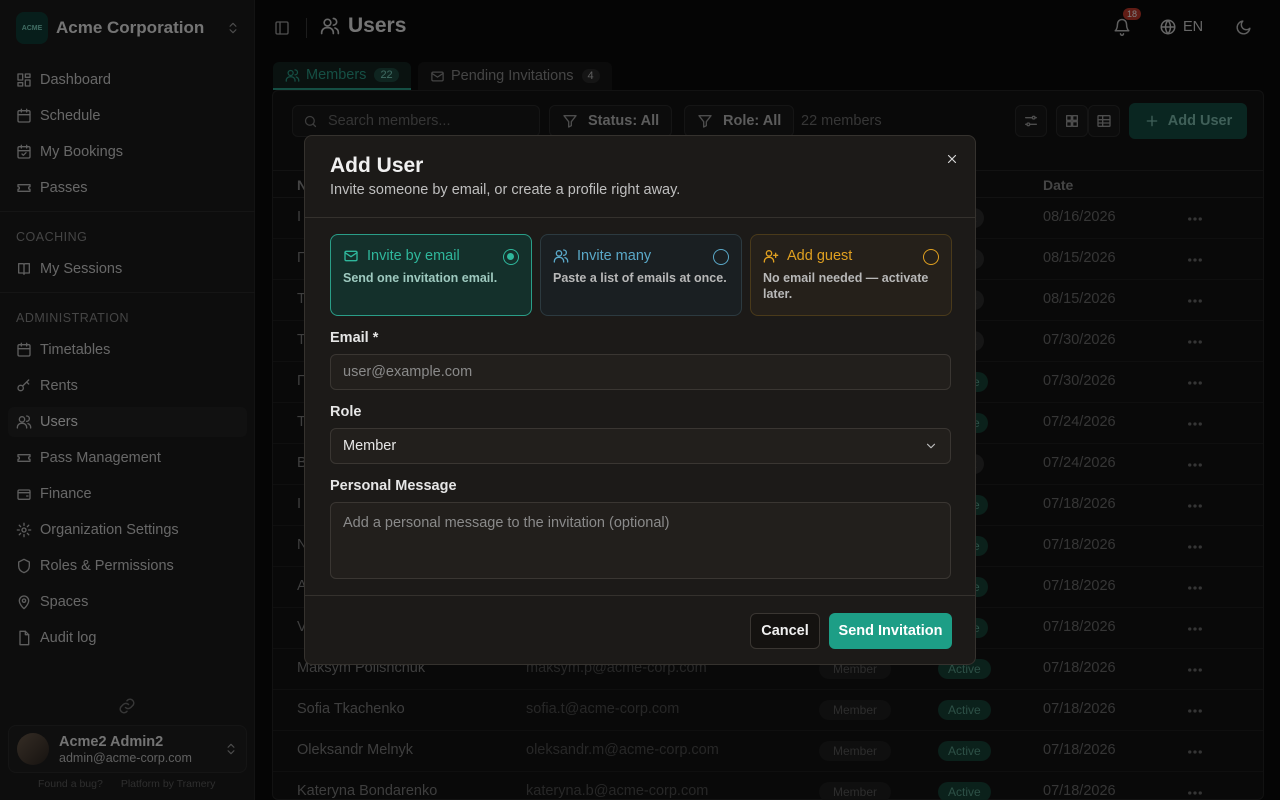 Image resolution: width=1280 pixels, height=800 pixels. What do you see at coordinates (354, 338) in the screenshot?
I see `email-label: Email *` at bounding box center [354, 338].